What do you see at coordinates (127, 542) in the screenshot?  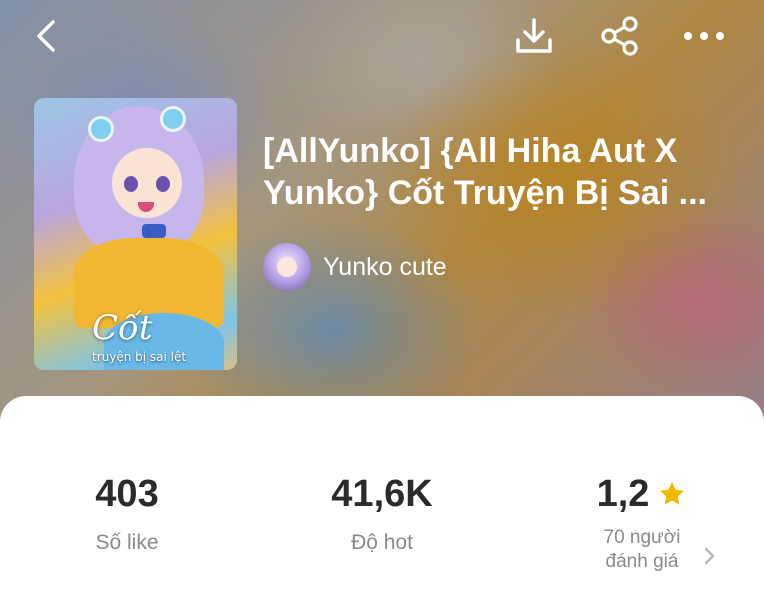 I see `likes-label: Số like` at bounding box center [127, 542].